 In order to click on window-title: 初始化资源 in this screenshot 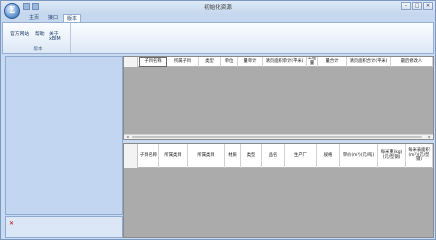, I will do `click(218, 8)`.